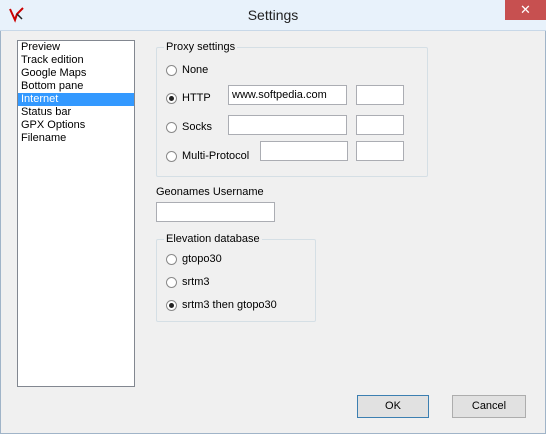  I want to click on proxy-socks-radio, so click(171, 127).